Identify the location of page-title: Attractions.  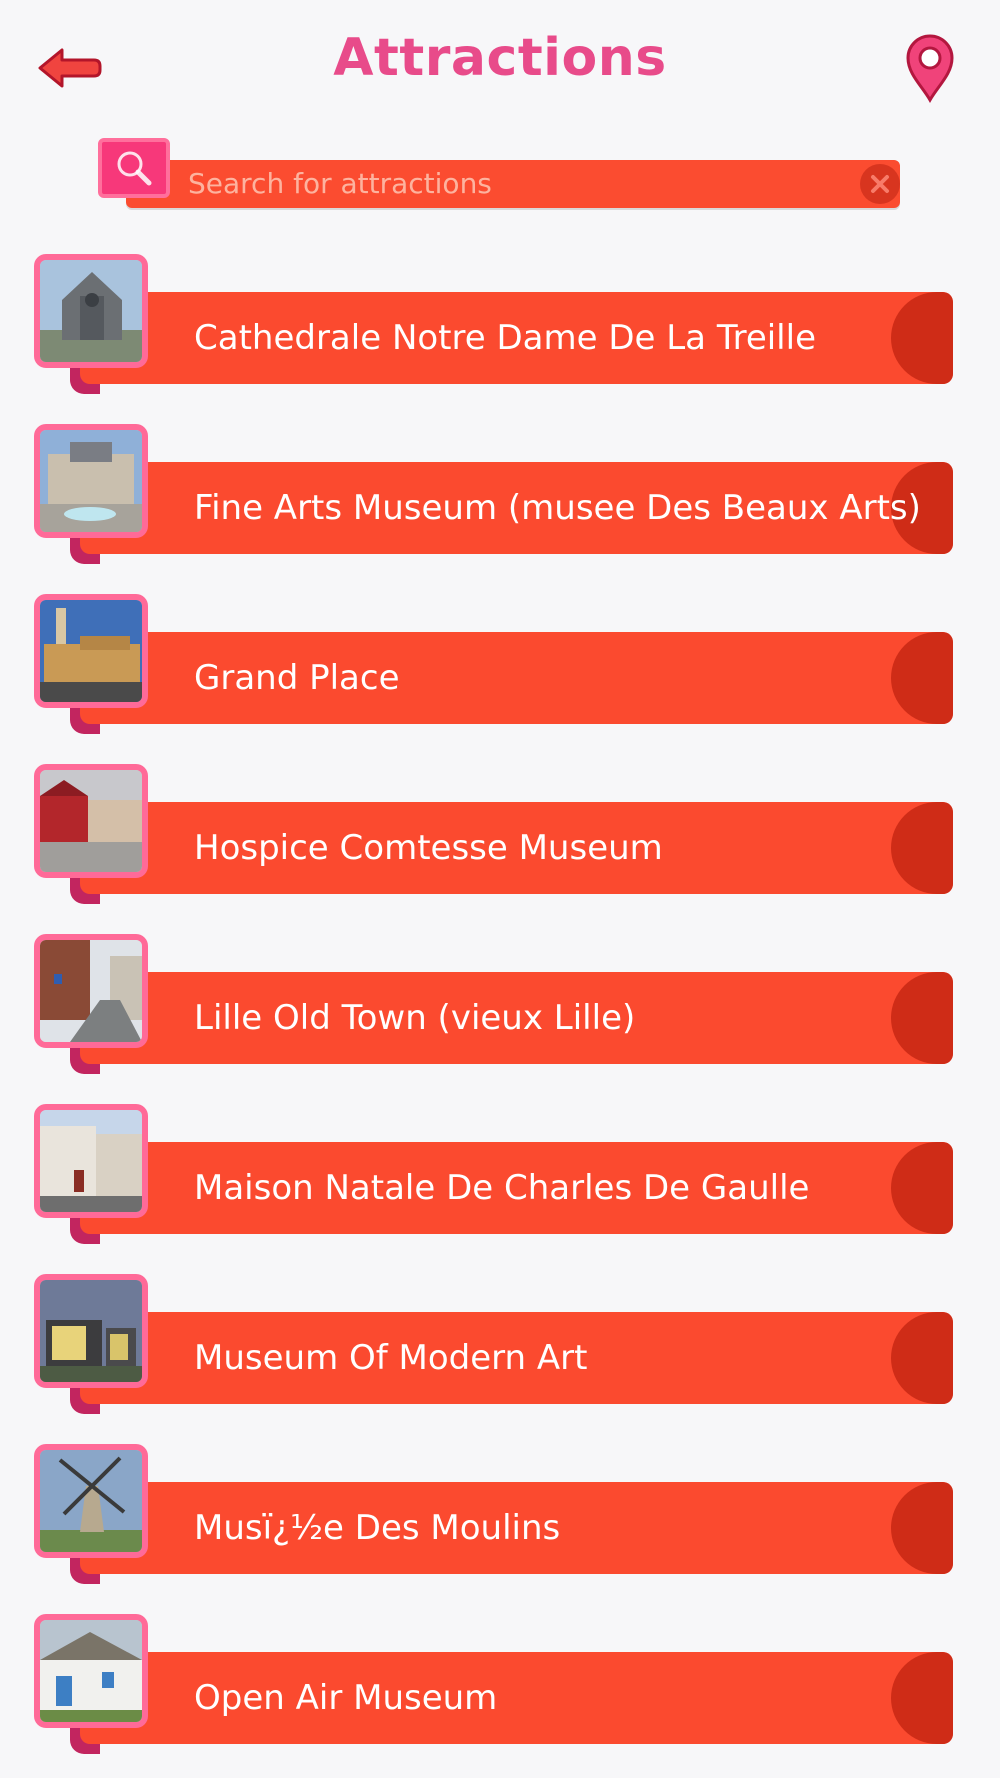
(500, 58).